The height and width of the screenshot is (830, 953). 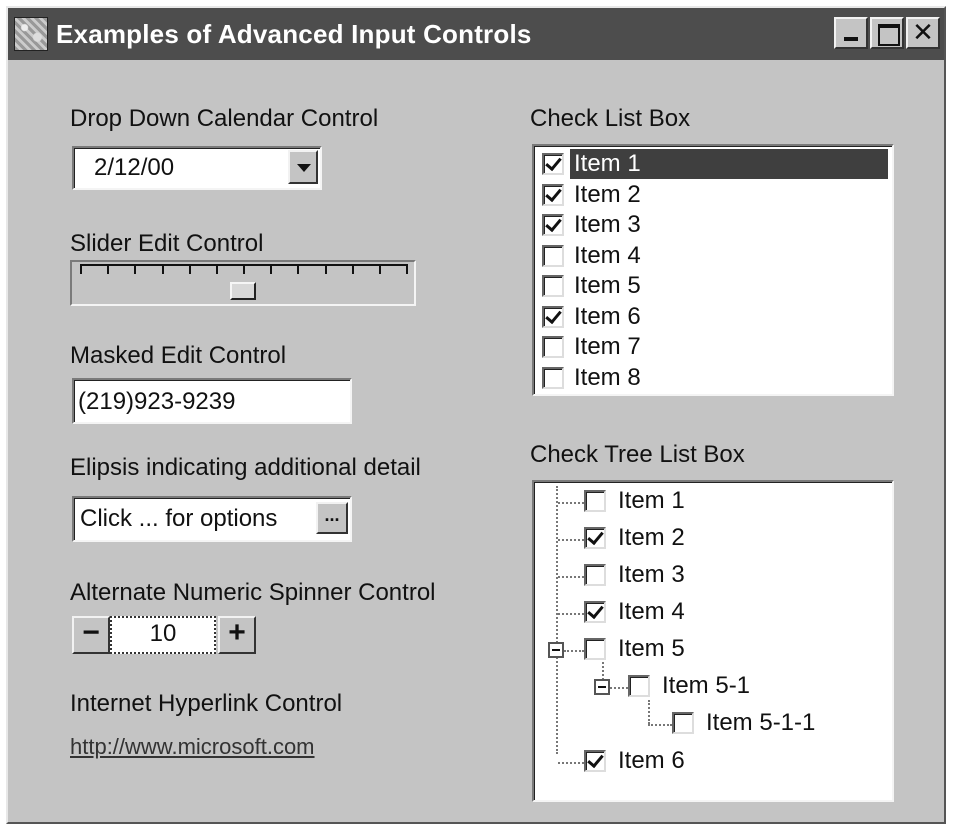 I want to click on ellipsis-value: Click ... for options, so click(x=179, y=518).